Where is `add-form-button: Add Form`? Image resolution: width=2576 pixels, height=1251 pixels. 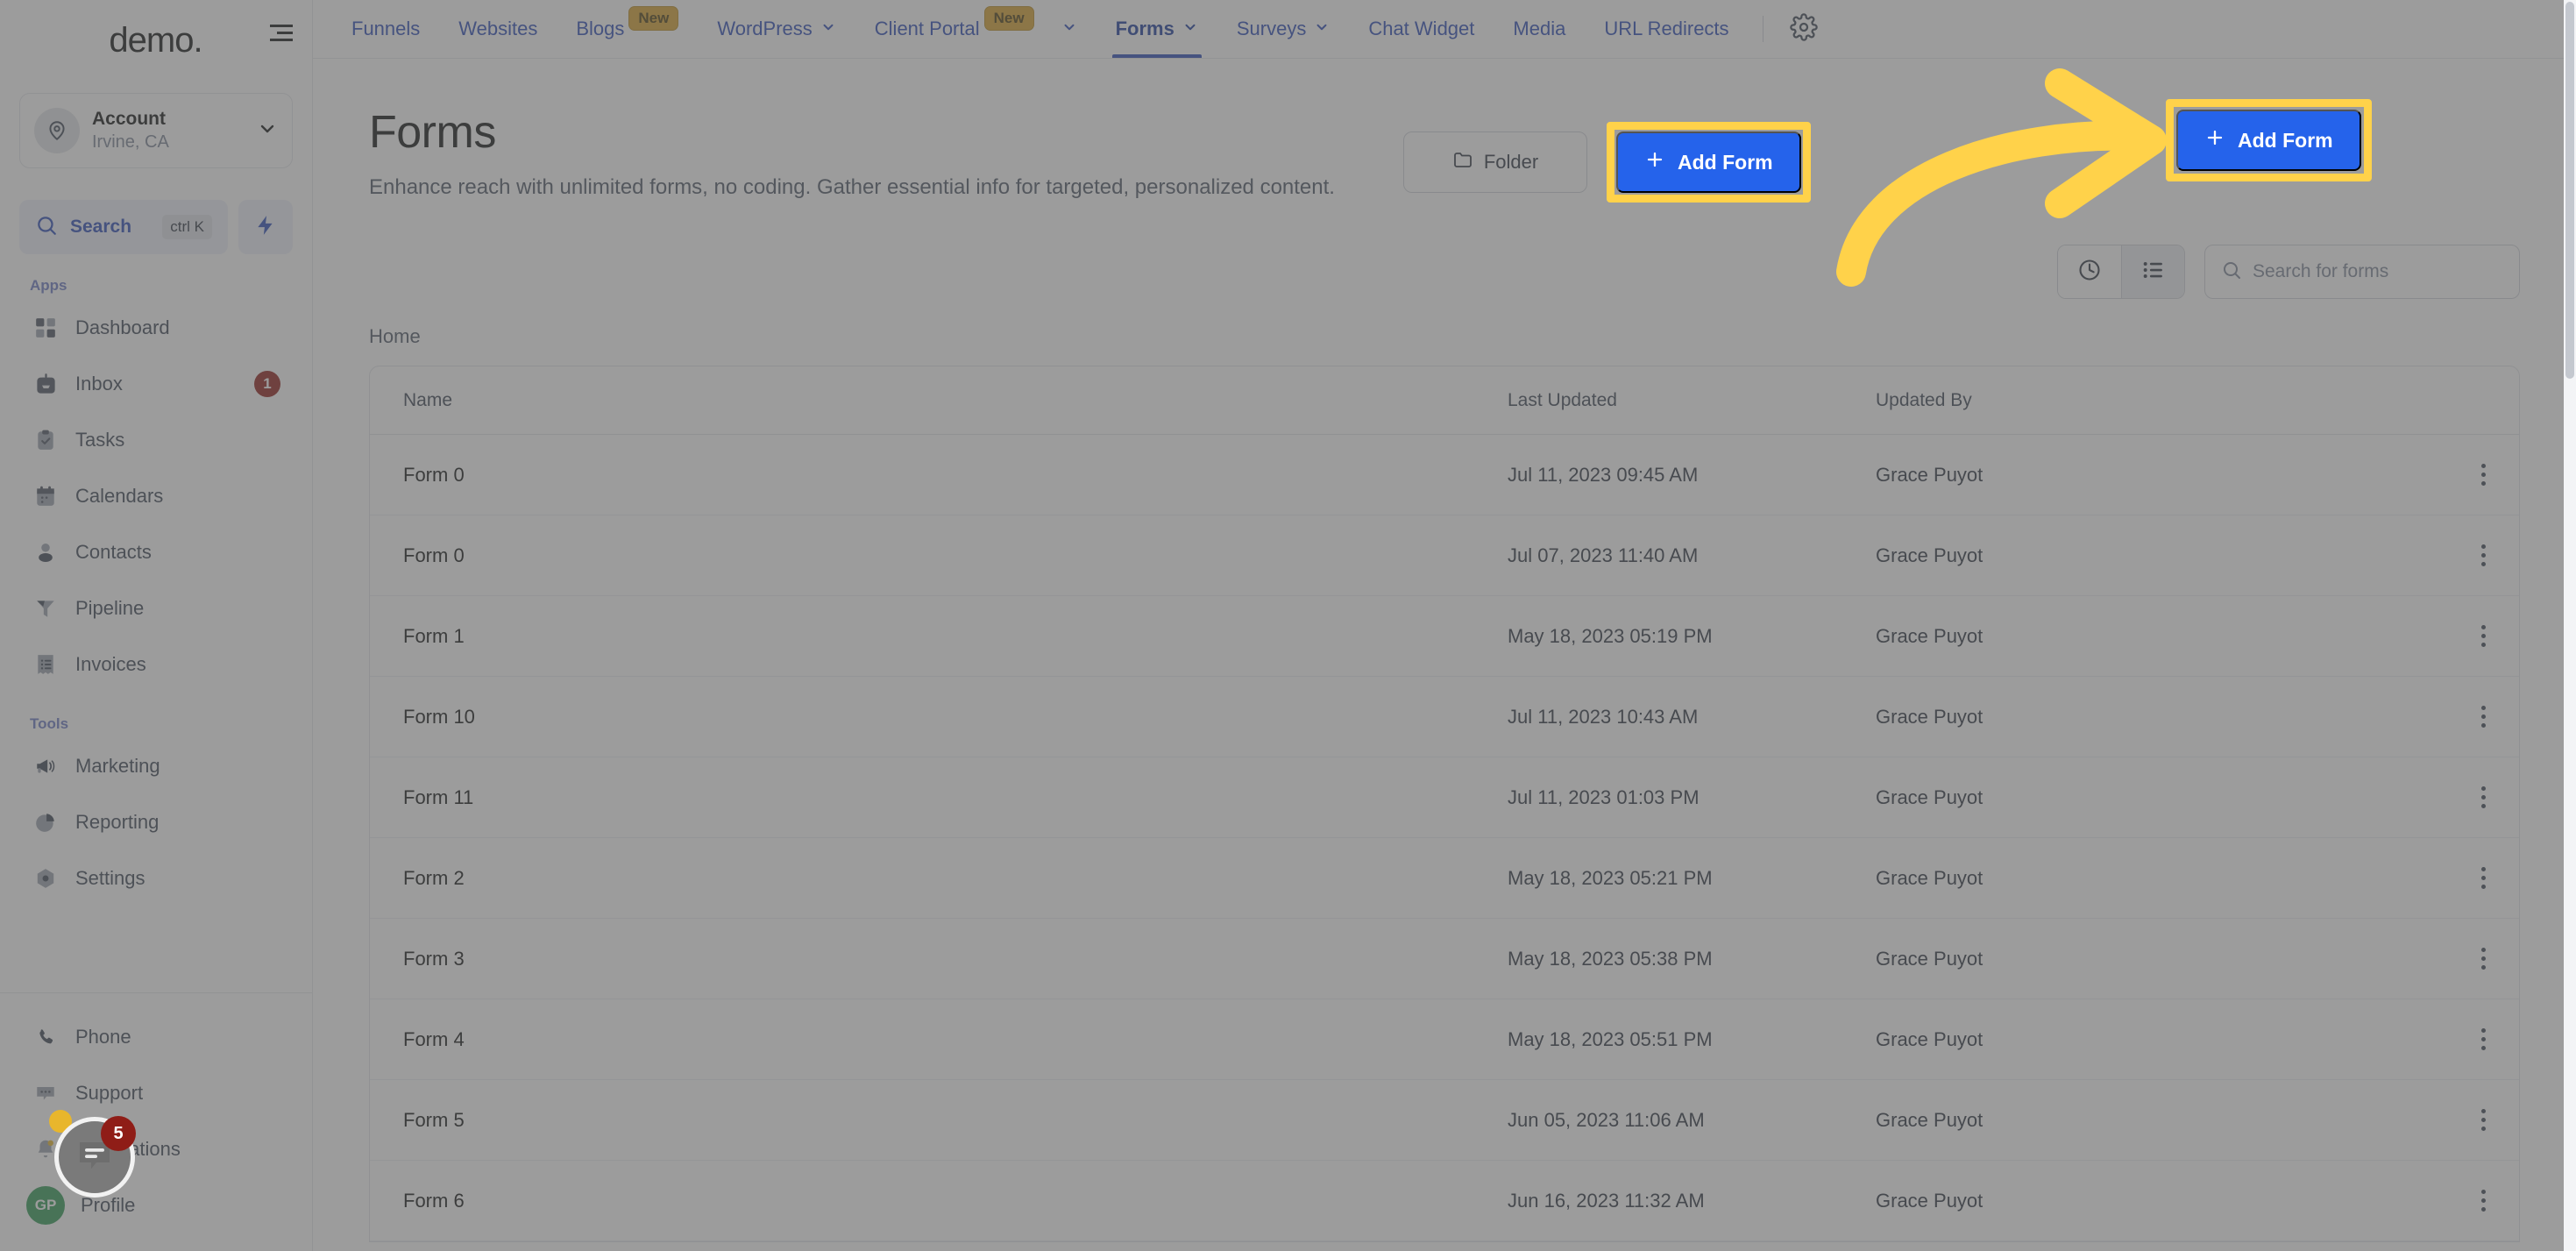
add-form-button: Add Form is located at coordinates (1708, 162).